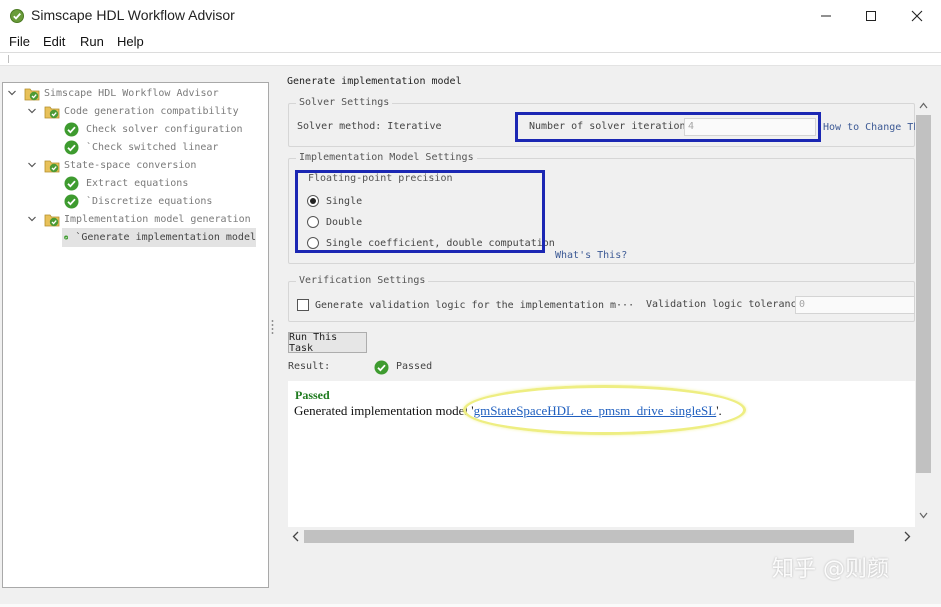 This screenshot has height=607, width=941. Describe the element at coordinates (384, 410) in the screenshot. I see `report-message-prefix: Generated implementation model '` at that location.